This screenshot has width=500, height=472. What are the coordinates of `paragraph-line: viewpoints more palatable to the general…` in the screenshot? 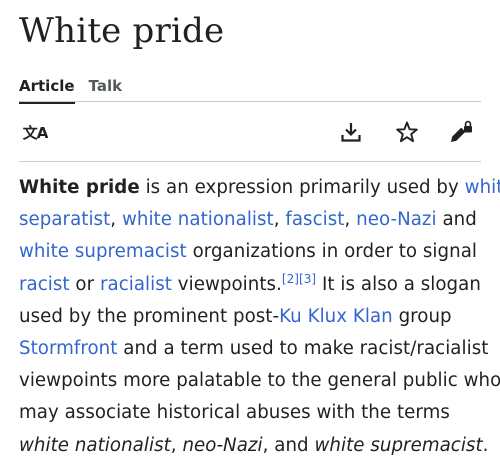 It's located at (259, 381).